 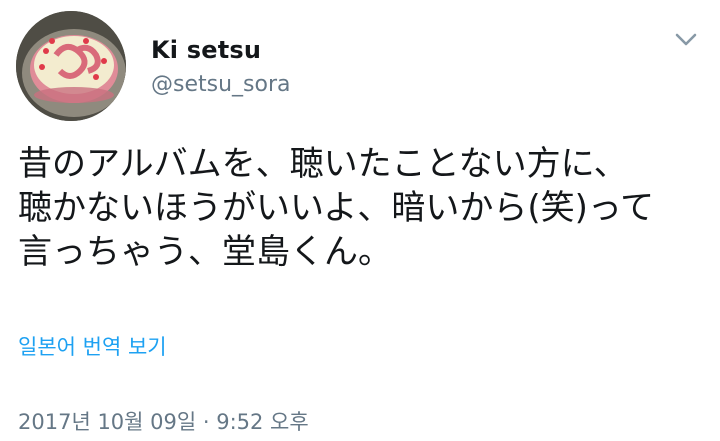 What do you see at coordinates (336, 208) in the screenshot?
I see `tweet-text-line: 聴かないほうがいいよ、暗いから(笑)って` at bounding box center [336, 208].